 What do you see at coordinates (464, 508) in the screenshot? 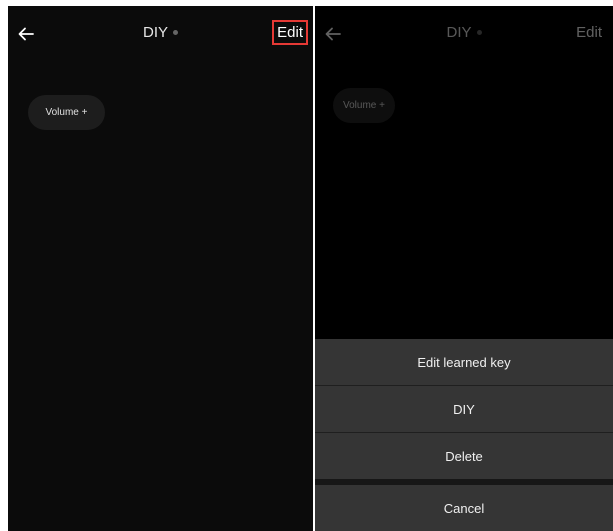
I see `cancel-button: Cancel` at bounding box center [464, 508].